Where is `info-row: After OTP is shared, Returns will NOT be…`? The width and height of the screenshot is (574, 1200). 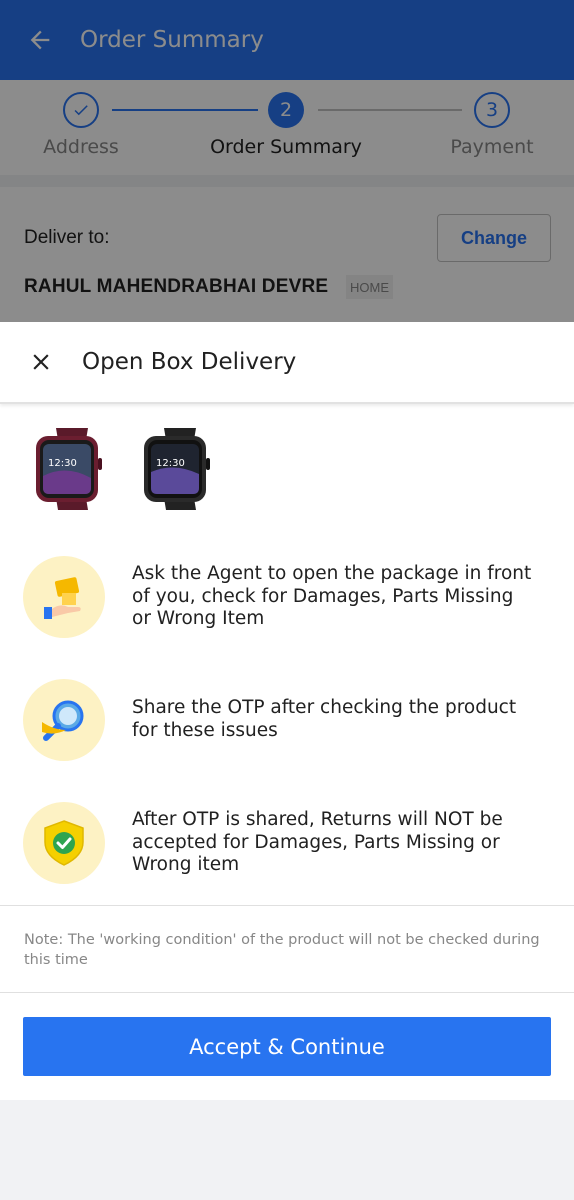 info-row: After OTP is shared, Returns will NOT be… is located at coordinates (287, 843).